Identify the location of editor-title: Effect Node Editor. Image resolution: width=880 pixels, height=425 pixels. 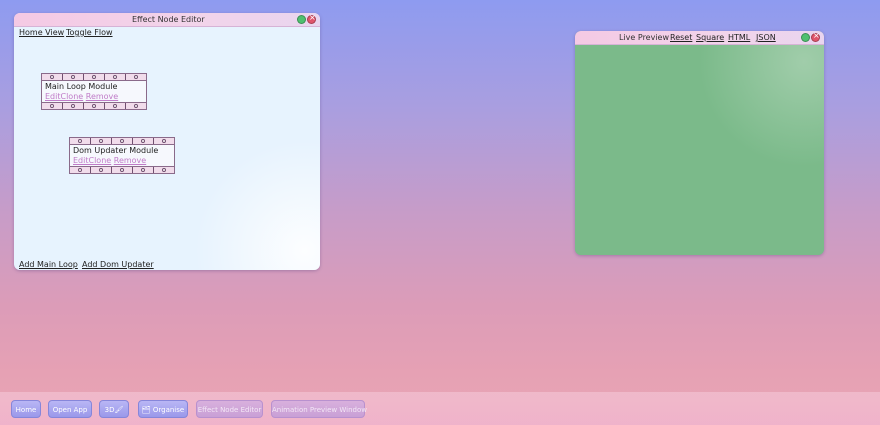
(168, 19).